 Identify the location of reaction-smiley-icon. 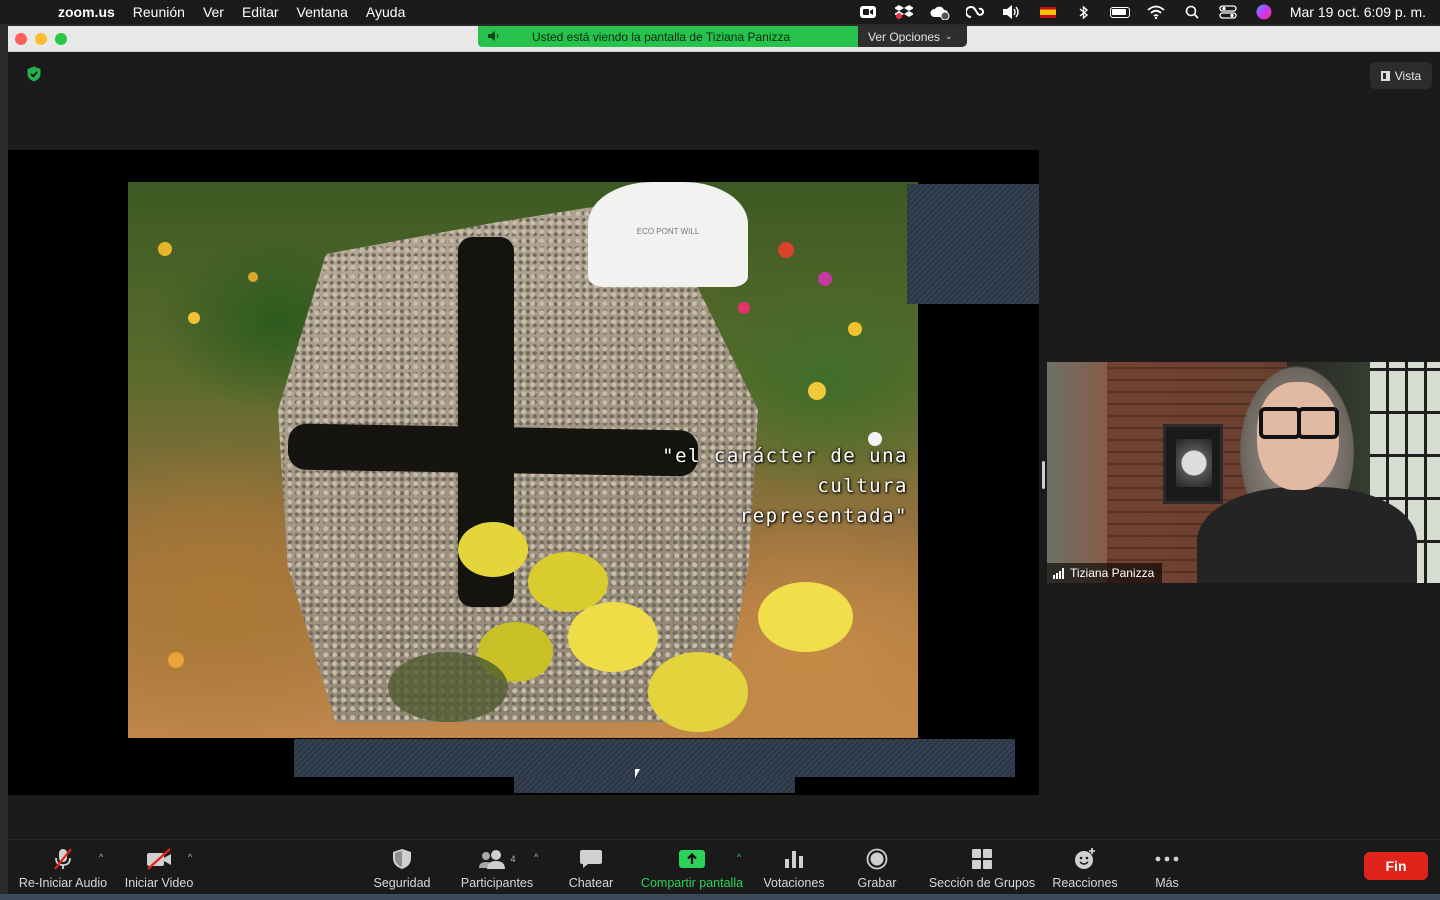
(1085, 859).